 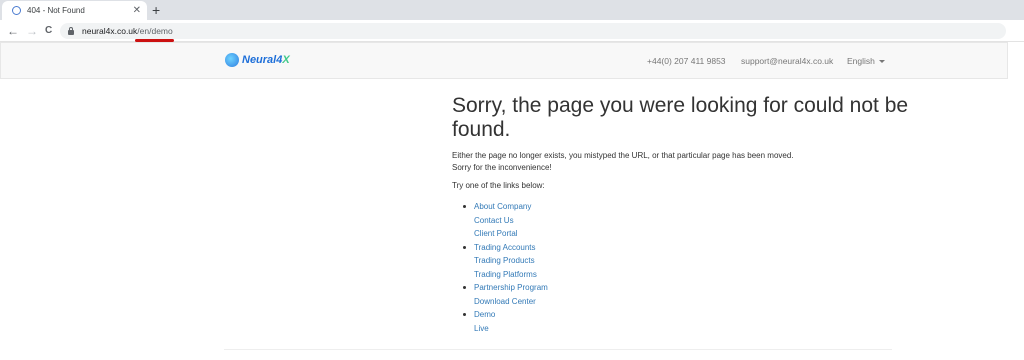 I want to click on brain-logo-icon, so click(x=232, y=60).